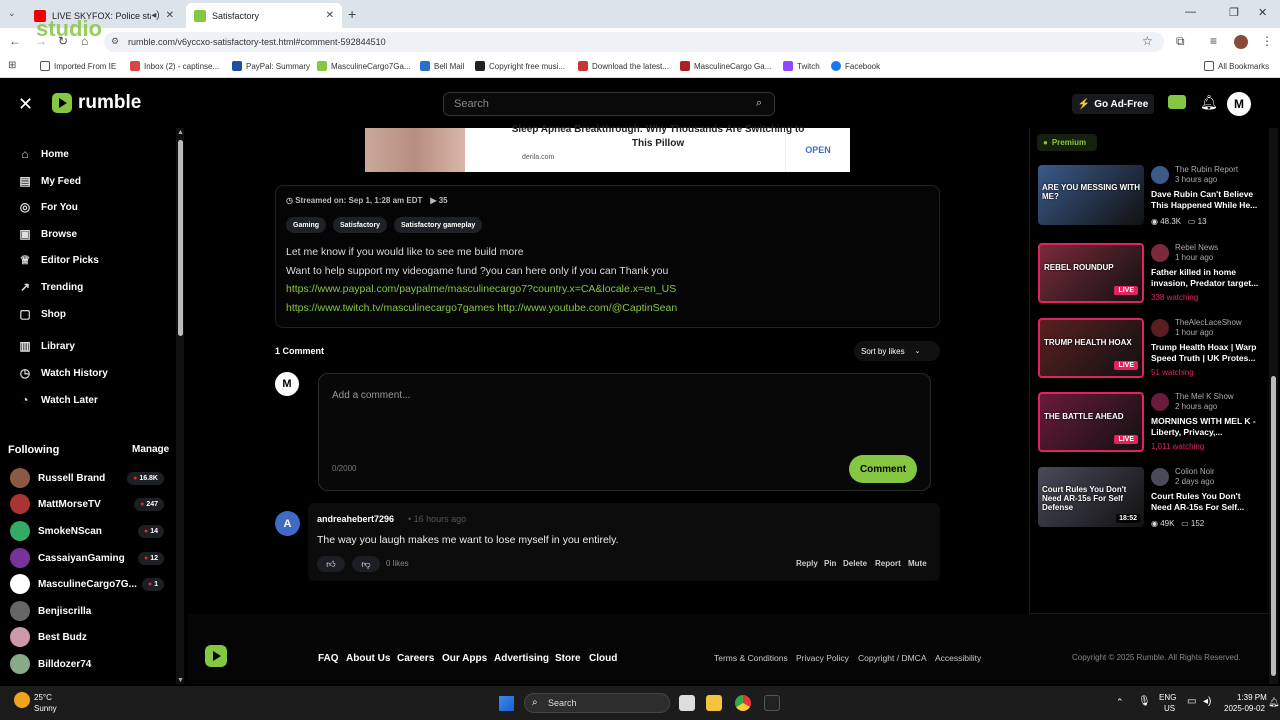  I want to click on delete-button: Delete, so click(855, 563).